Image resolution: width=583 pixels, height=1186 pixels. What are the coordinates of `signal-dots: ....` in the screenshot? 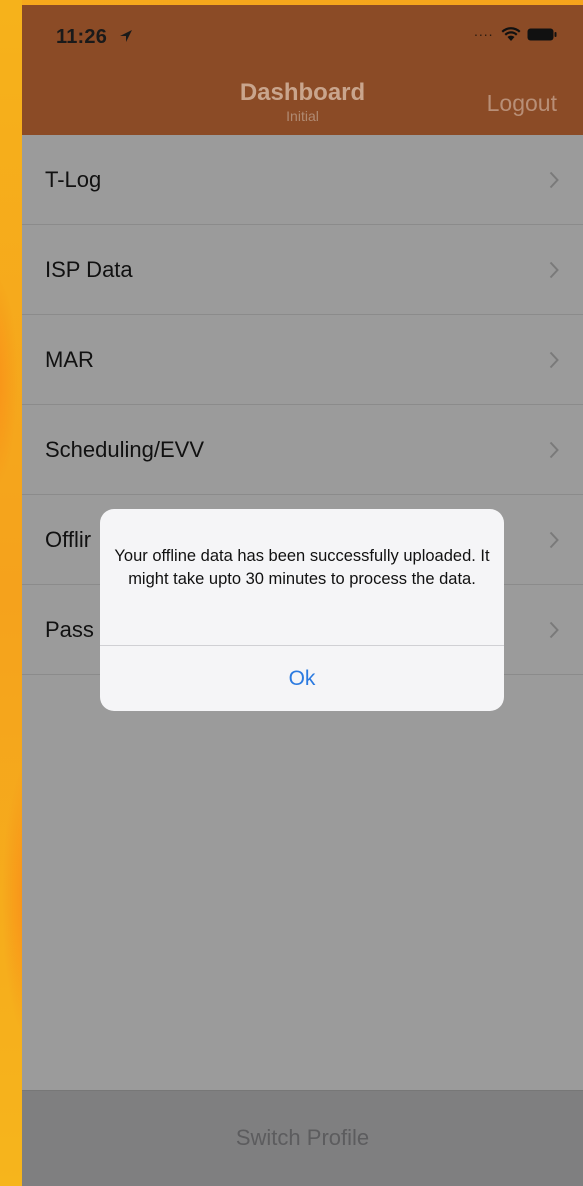 It's located at (484, 31).